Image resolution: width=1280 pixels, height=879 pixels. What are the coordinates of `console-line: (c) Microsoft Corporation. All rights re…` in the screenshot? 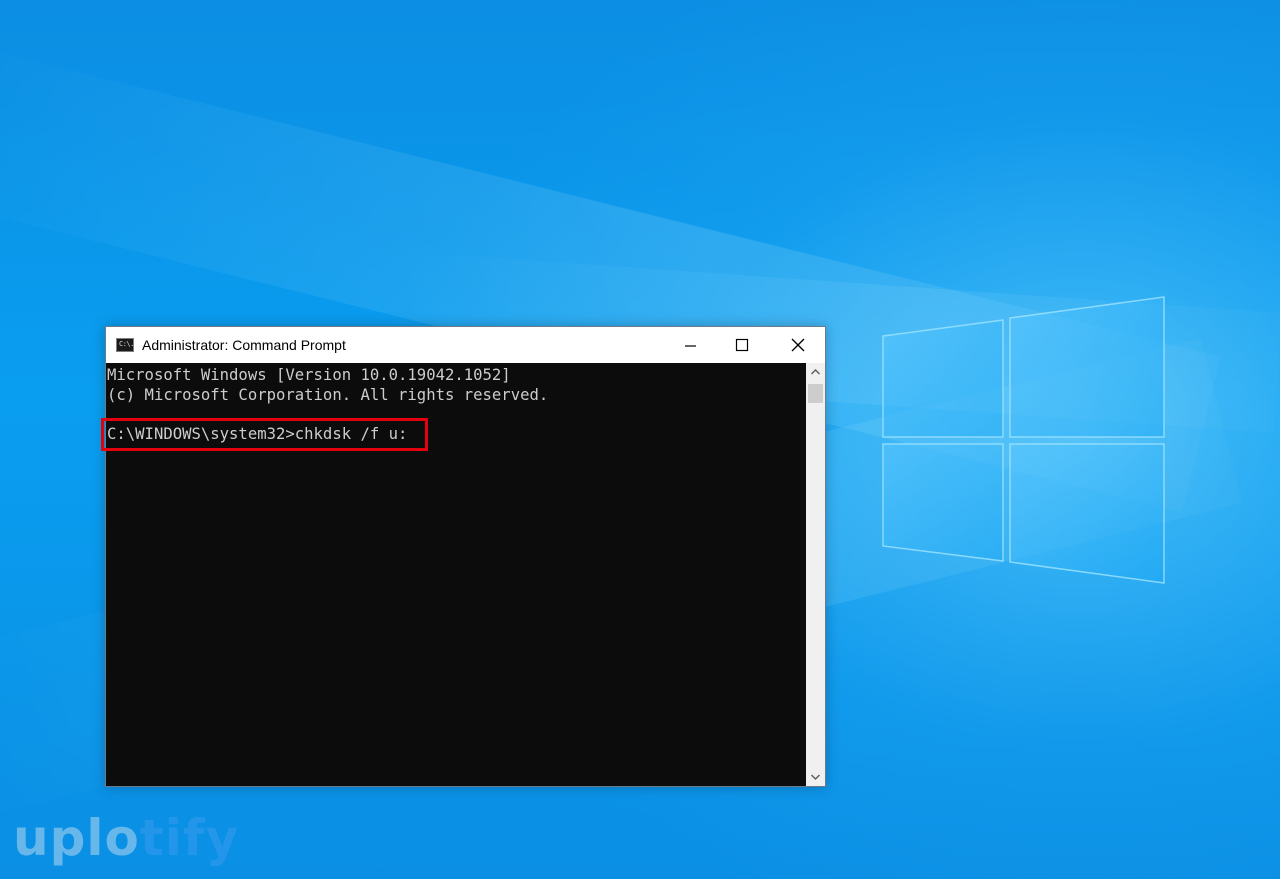 It's located at (328, 395).